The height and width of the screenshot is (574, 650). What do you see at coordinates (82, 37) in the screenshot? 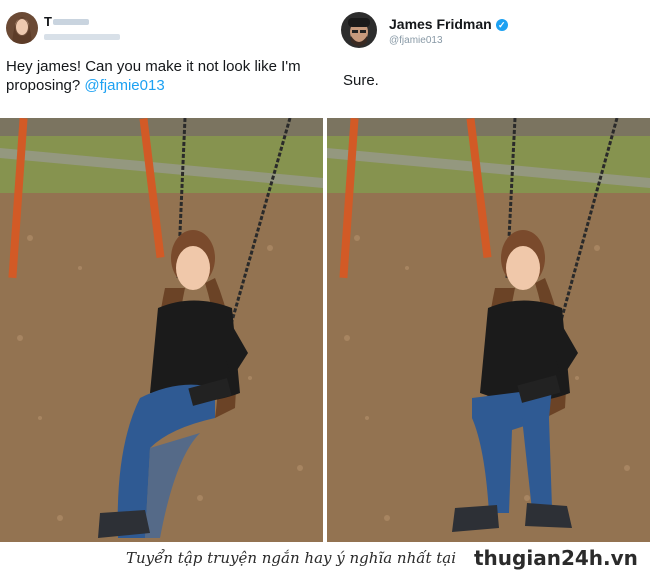
I see `redacted-handle-block` at bounding box center [82, 37].